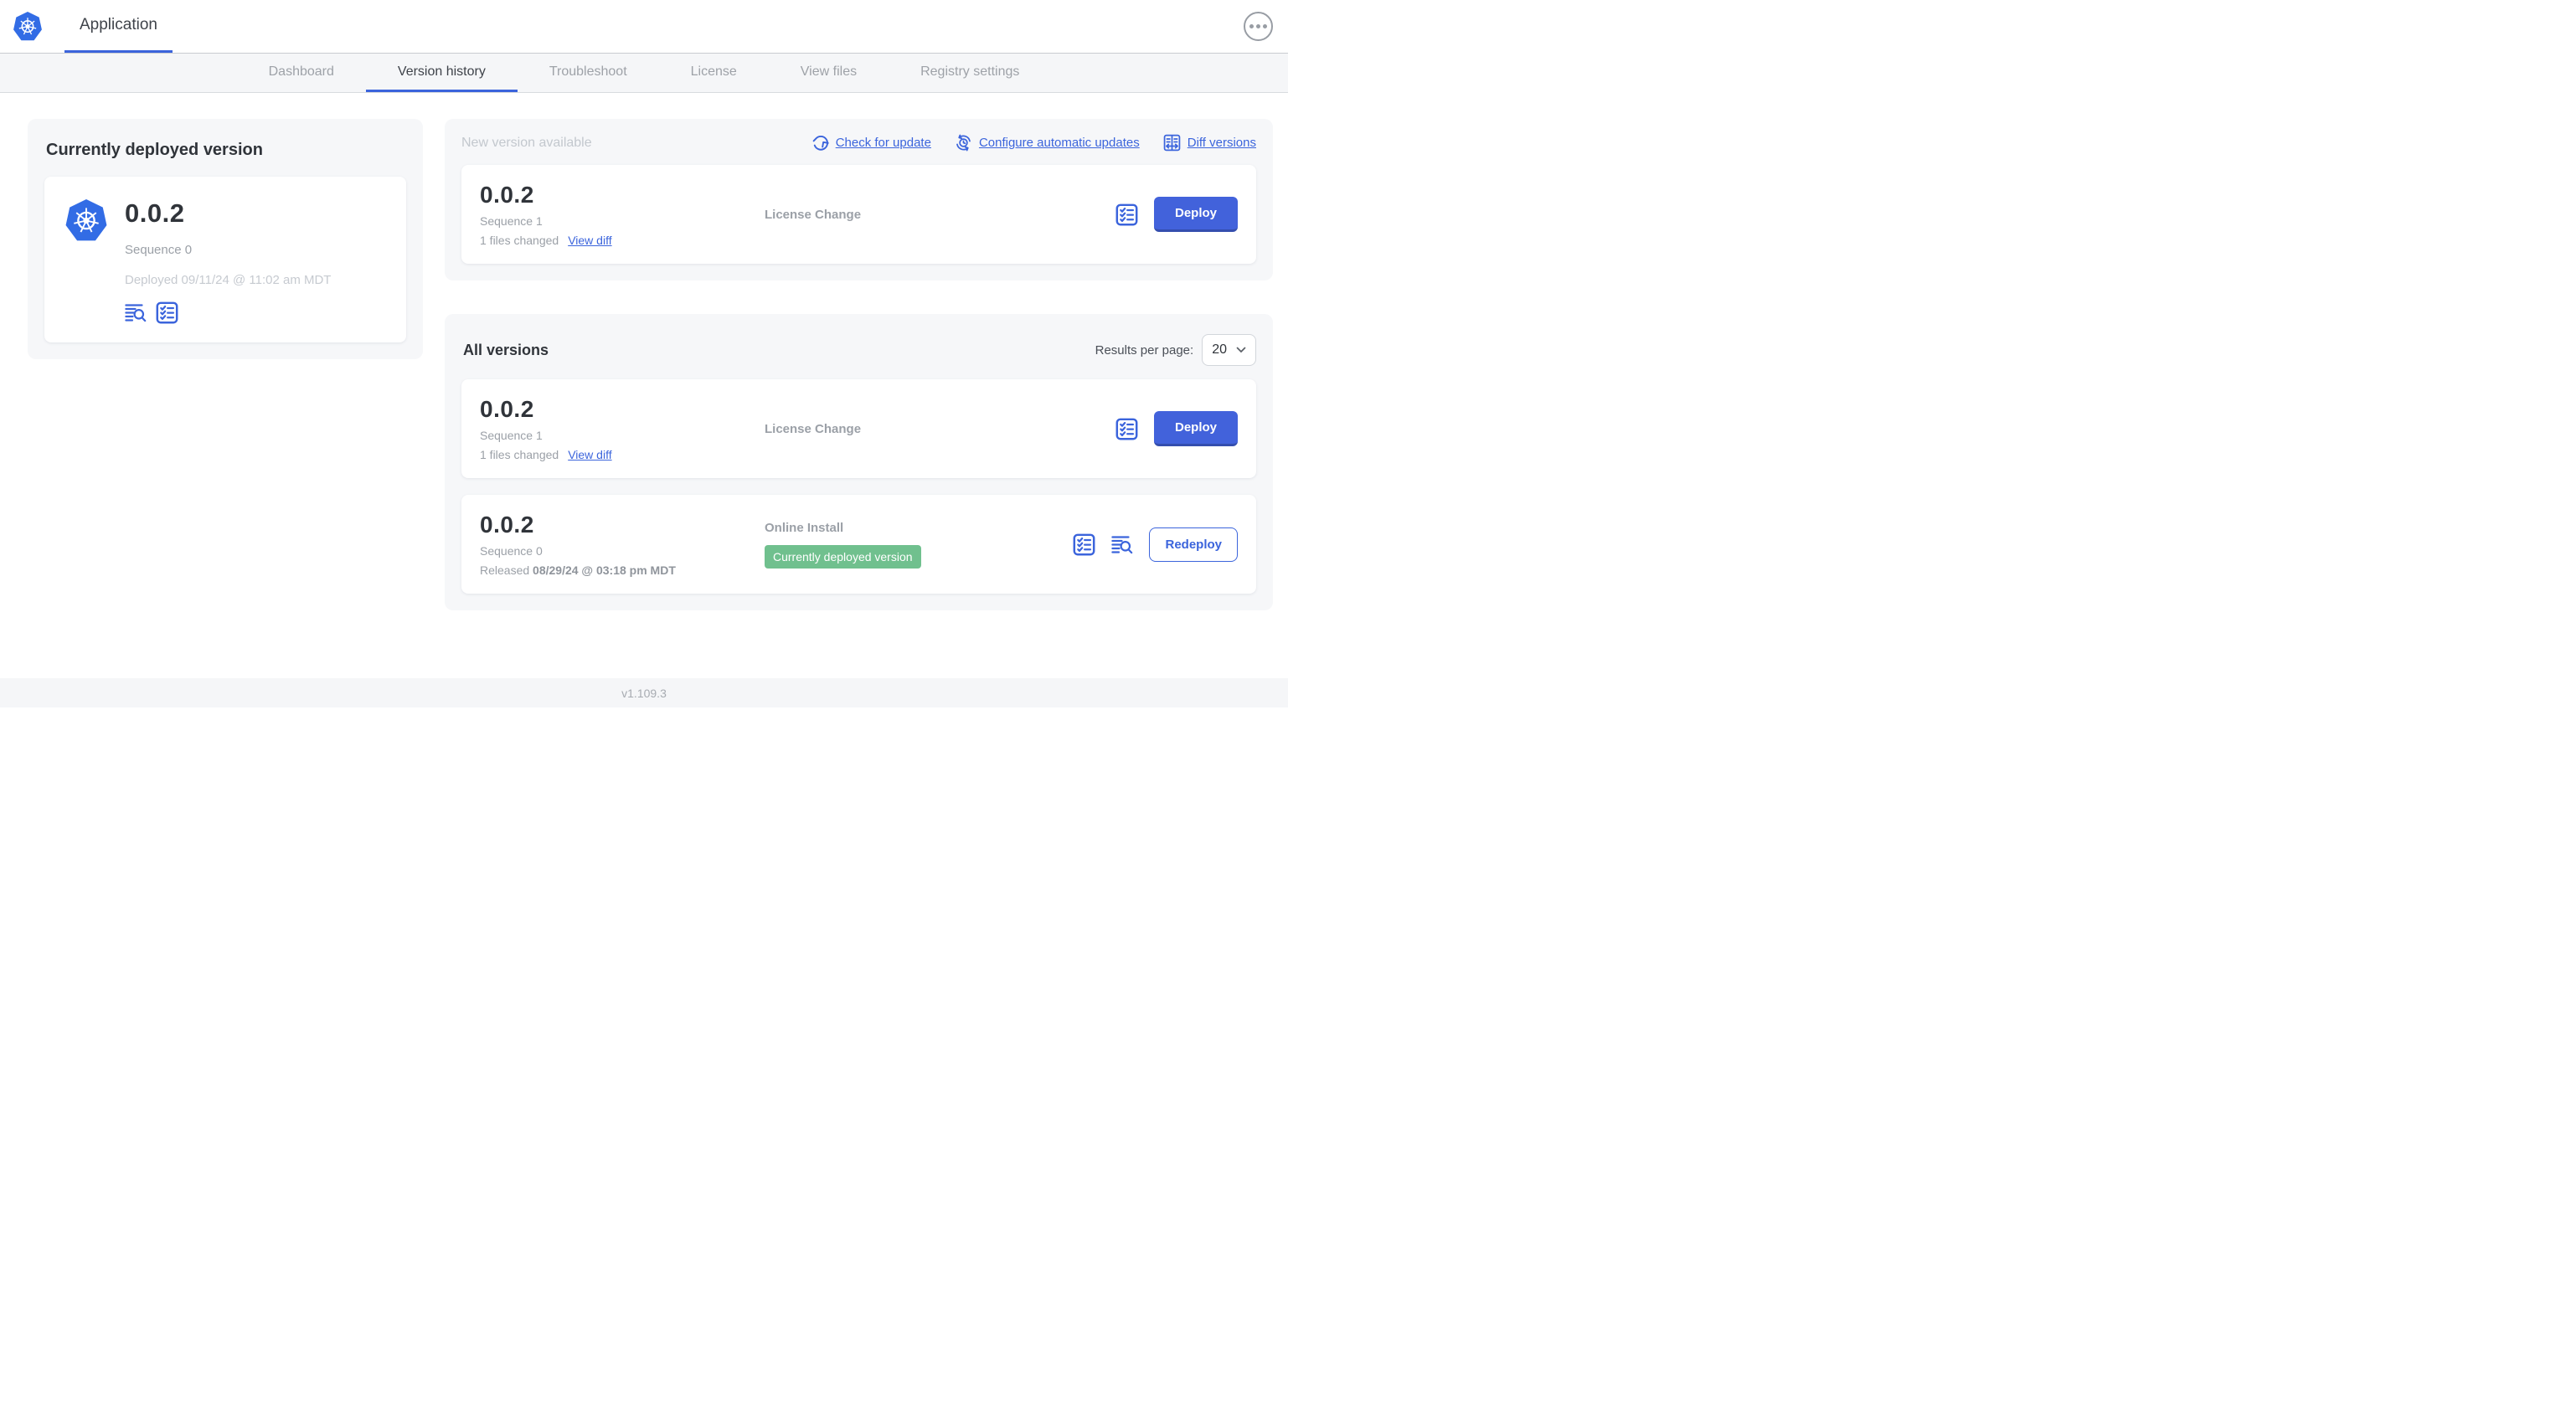 The width and height of the screenshot is (2576, 1415). What do you see at coordinates (1144, 350) in the screenshot?
I see `results-per-page-label: Results per page:` at bounding box center [1144, 350].